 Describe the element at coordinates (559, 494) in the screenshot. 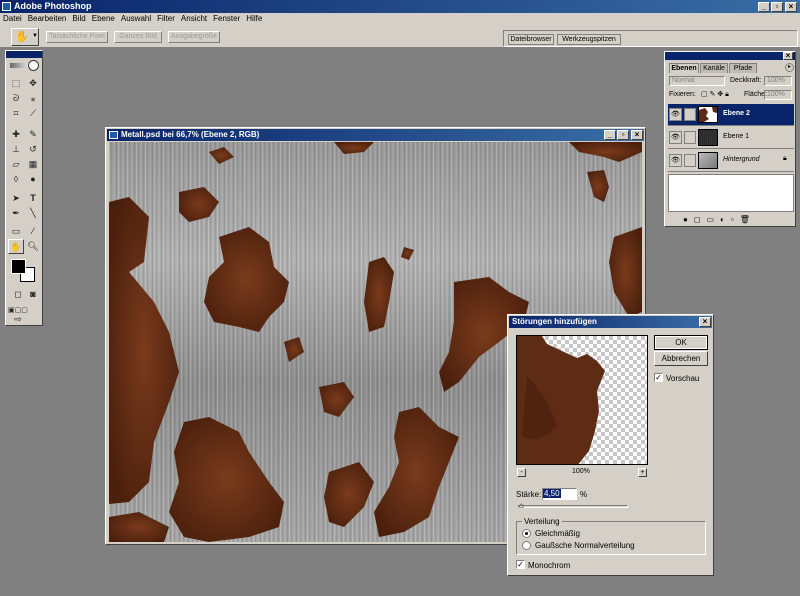

I see `amount-input: 4,50` at that location.